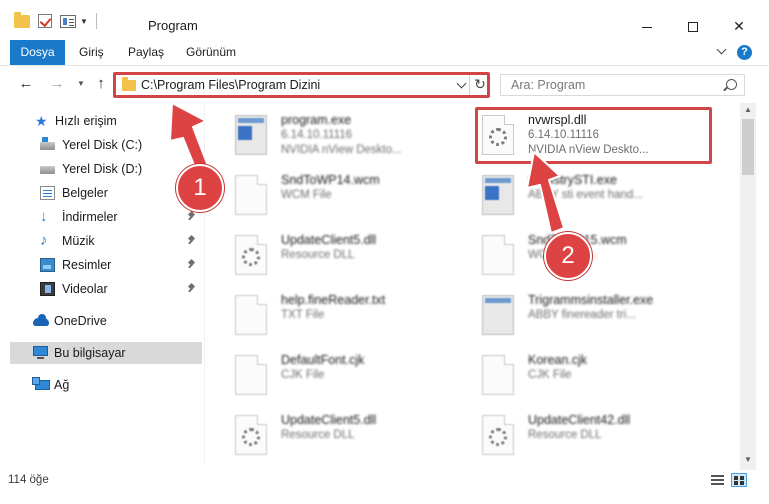  I want to click on file-item: DefaultFont.cjk CJK File, so click(349, 375).